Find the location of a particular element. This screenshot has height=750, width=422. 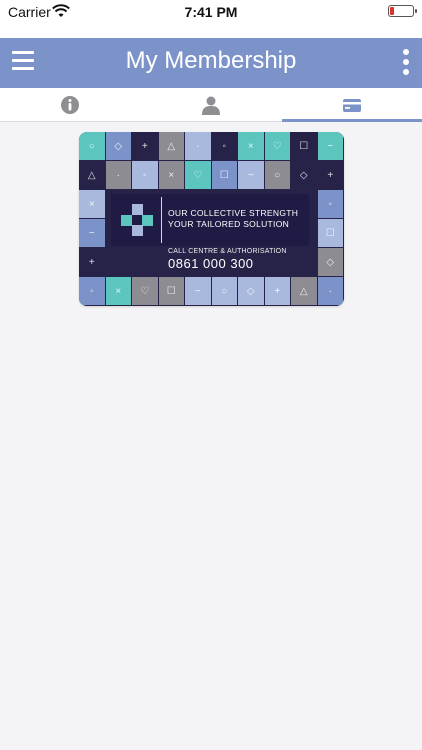

card-contact: CALL CENTRE & AUTHORISATION 0861 000 300 is located at coordinates (238, 260).